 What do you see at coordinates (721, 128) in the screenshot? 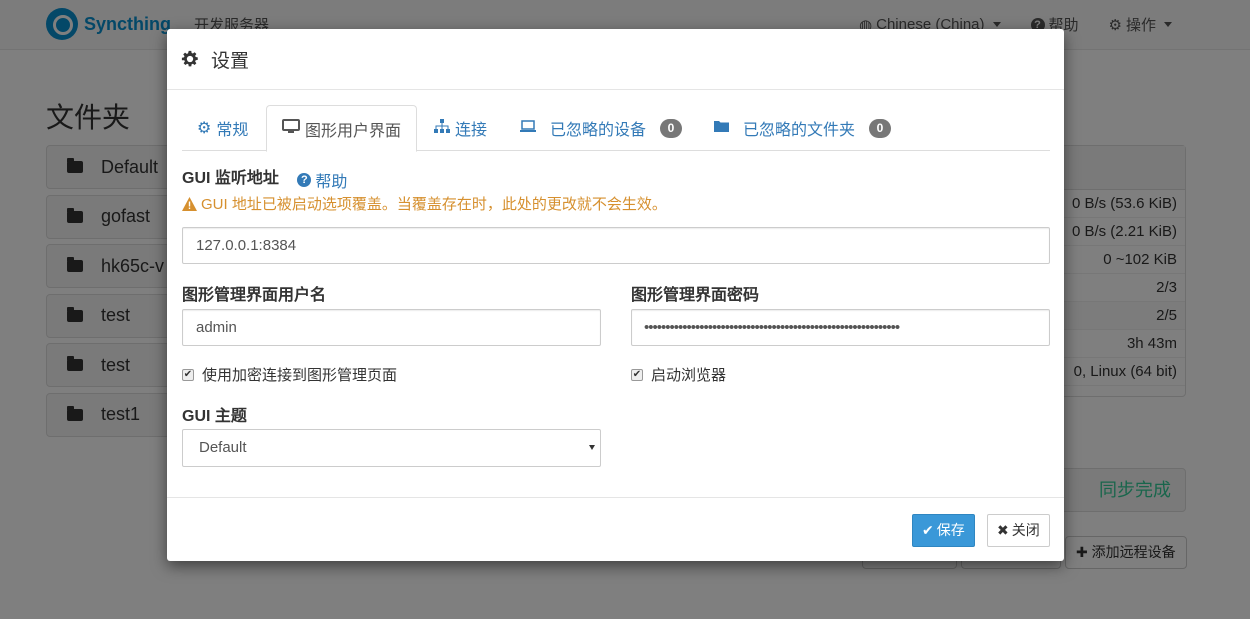
I see `folder-icon` at bounding box center [721, 128].